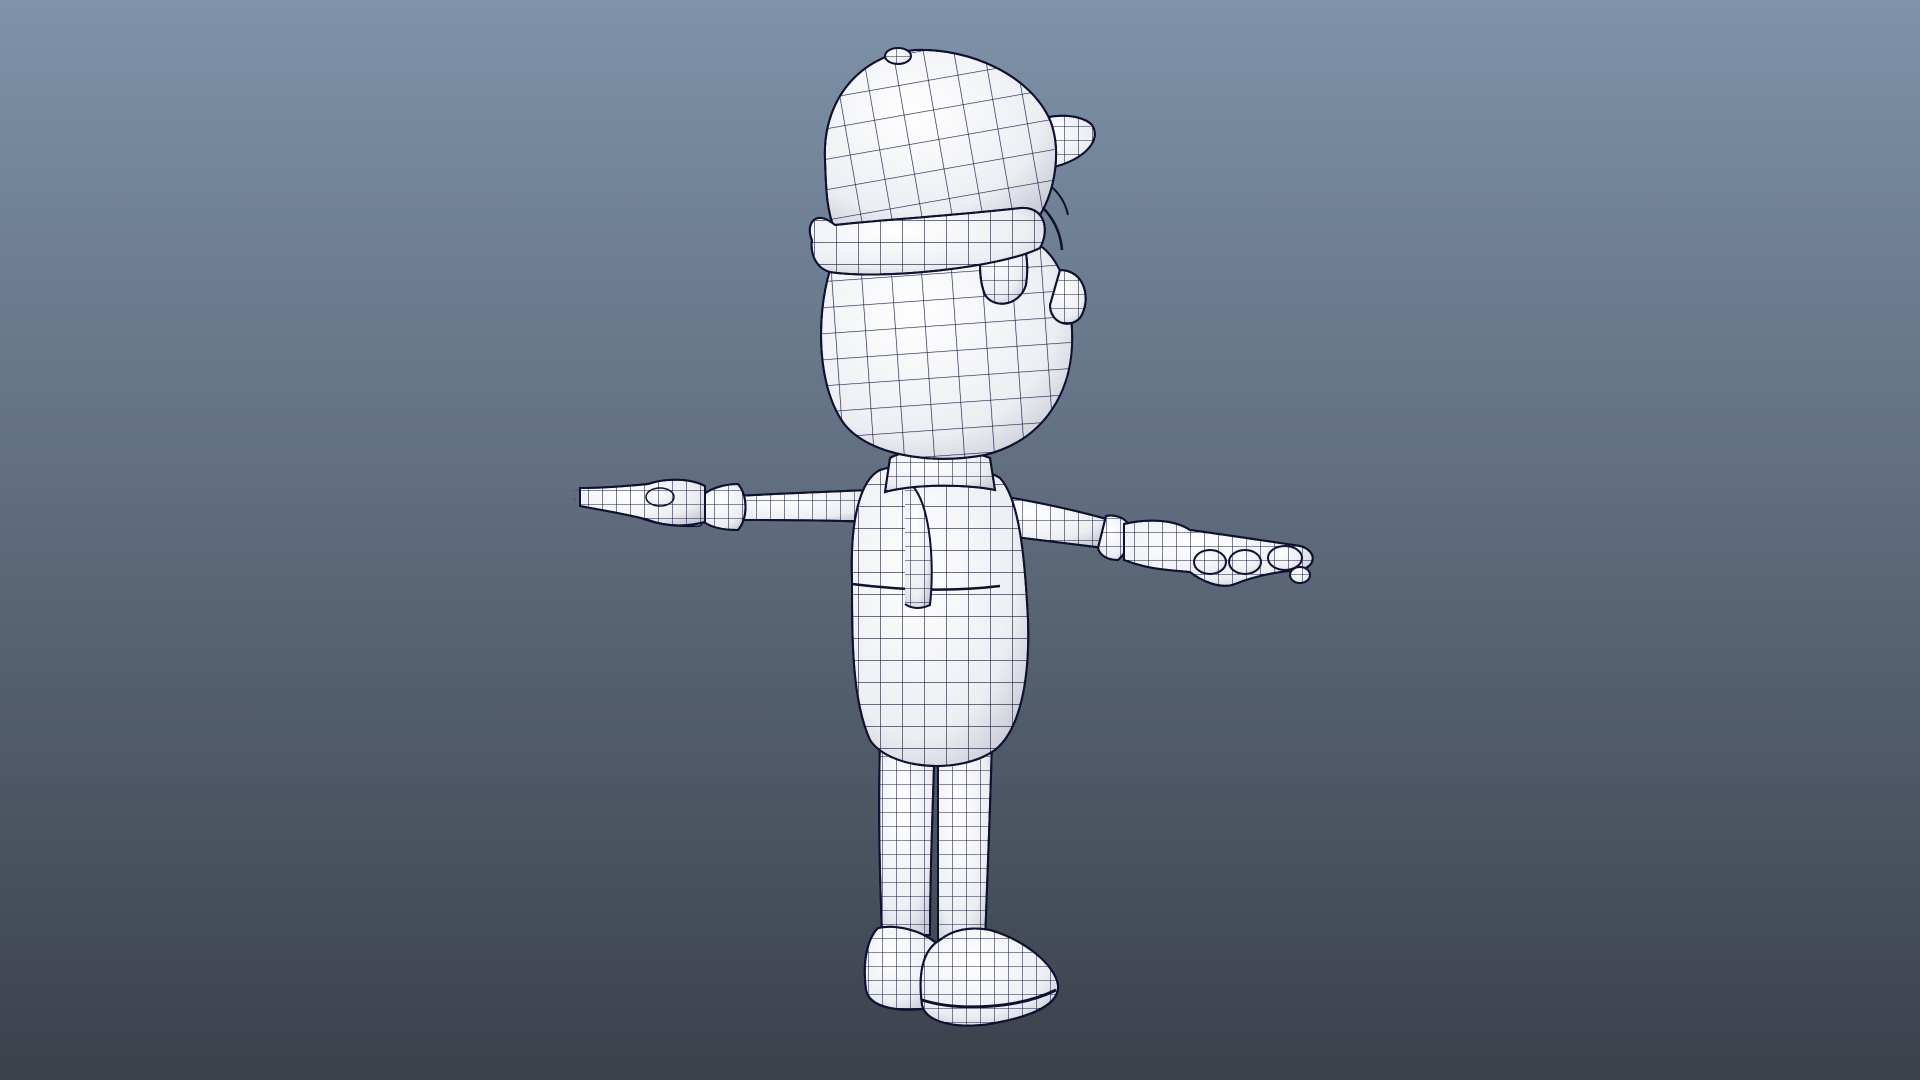 This screenshot has width=1920, height=1080. Describe the element at coordinates (940, 607) in the screenshot. I see `torso` at that location.